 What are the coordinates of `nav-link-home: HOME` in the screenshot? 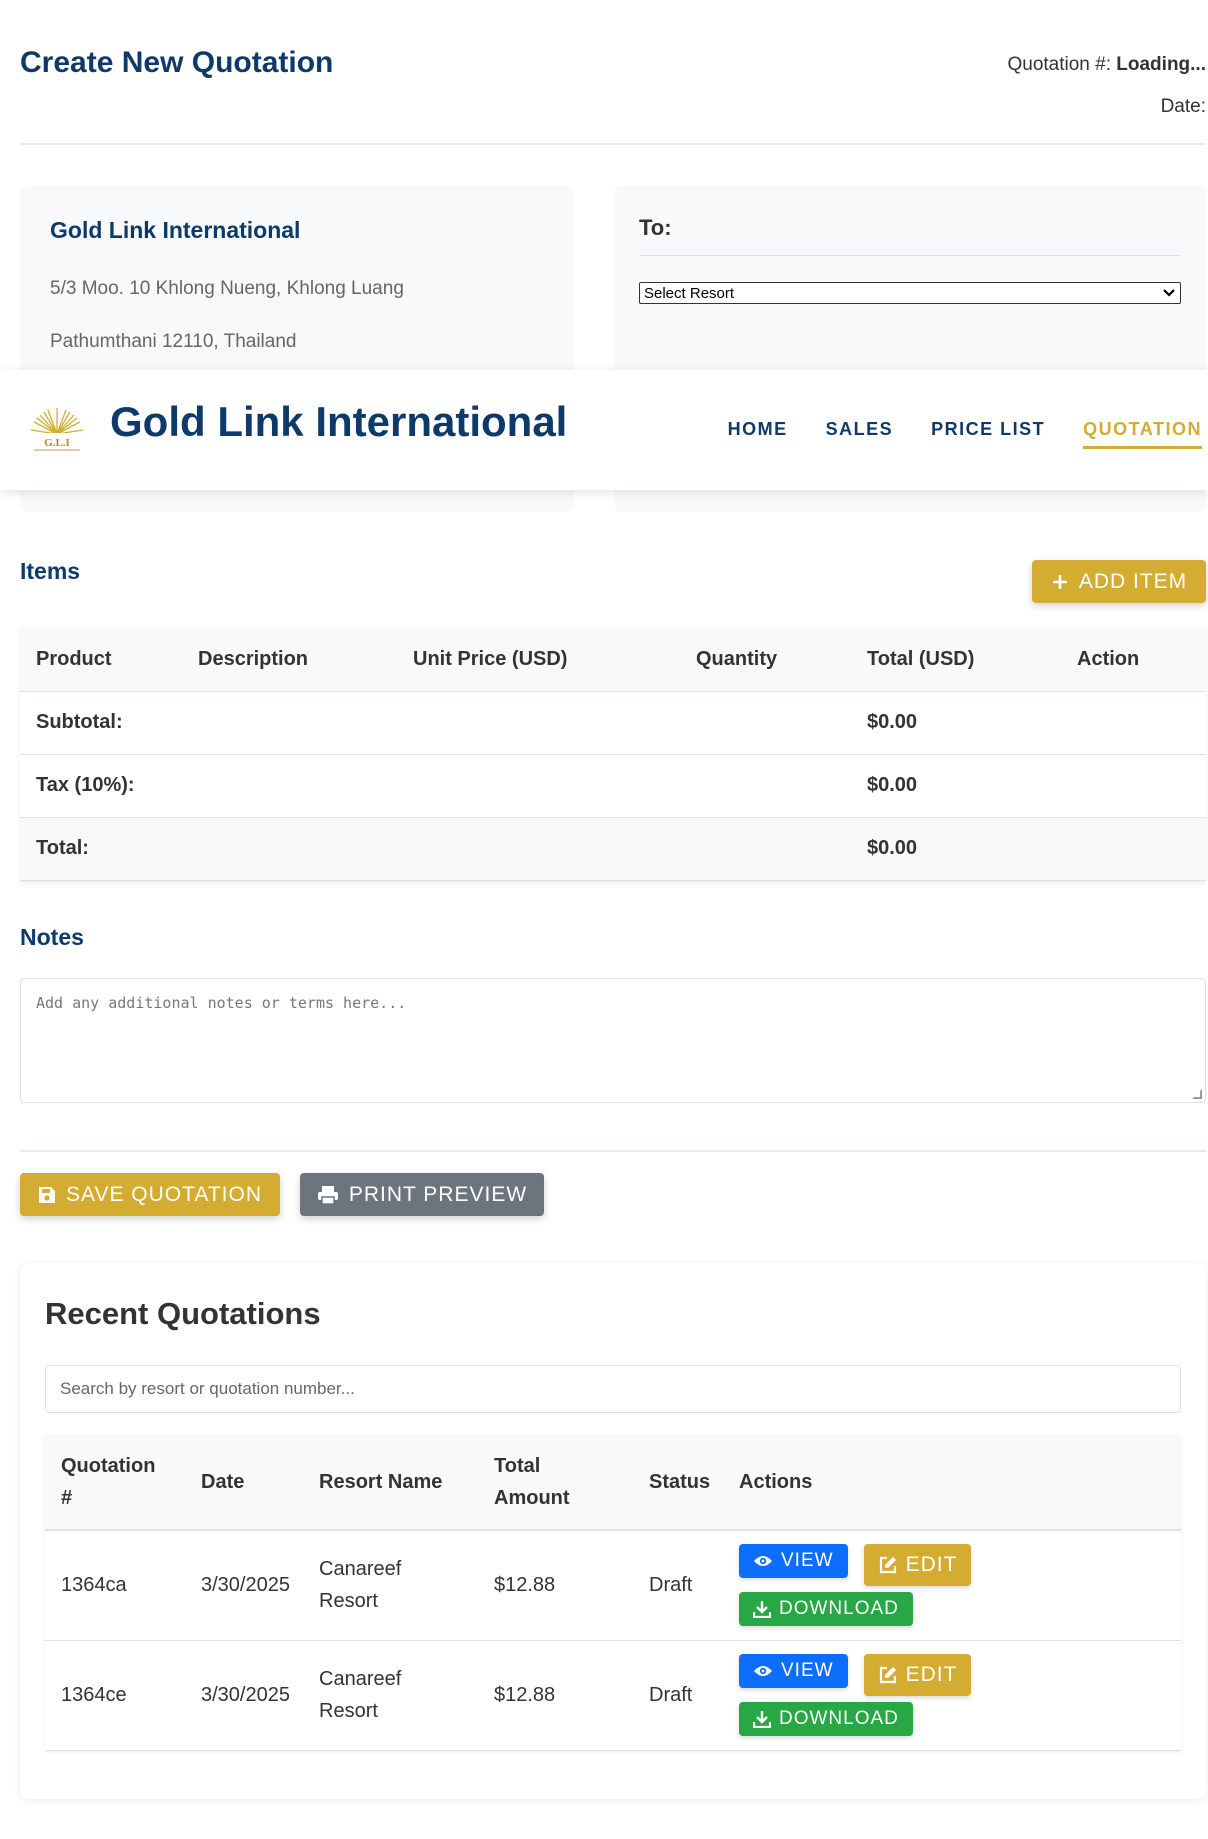 It's located at (758, 434).